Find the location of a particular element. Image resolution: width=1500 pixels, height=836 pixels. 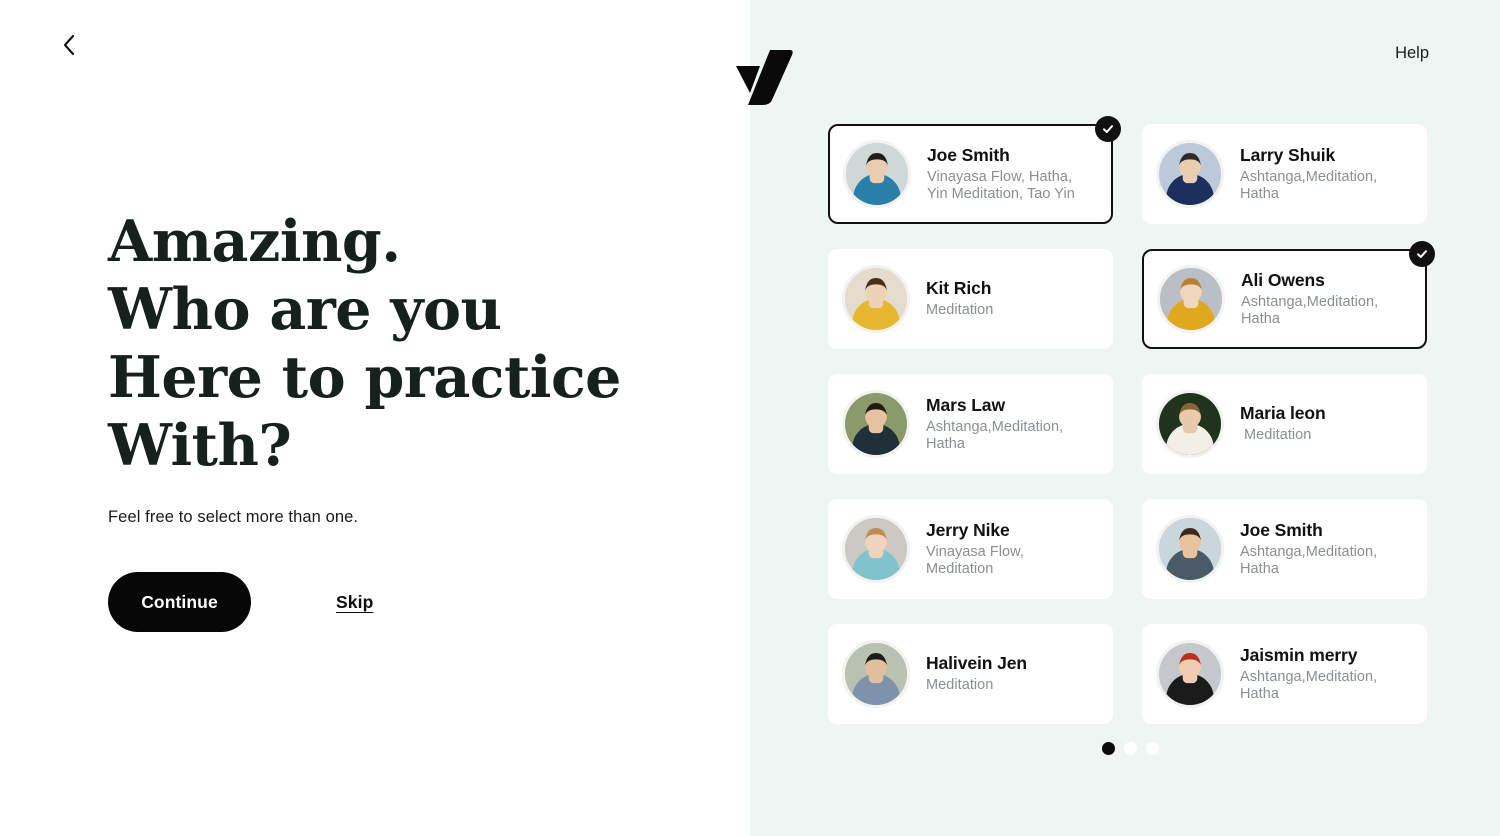

instructor-info: Jerry Nike Vinayasa Flow, Meditation is located at coordinates (975, 549).